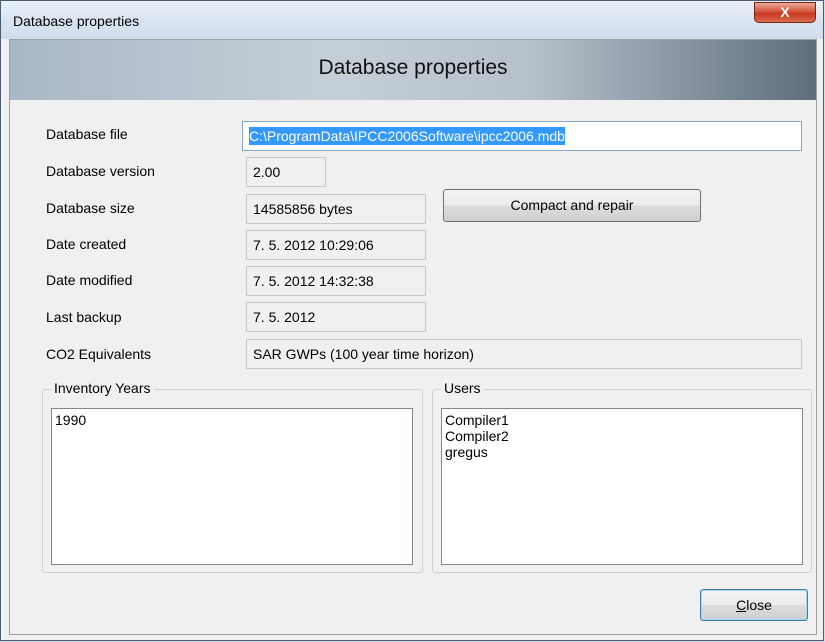 The width and height of the screenshot is (825, 642). What do you see at coordinates (232, 486) in the screenshot?
I see `inventory-years-list: 1990` at bounding box center [232, 486].